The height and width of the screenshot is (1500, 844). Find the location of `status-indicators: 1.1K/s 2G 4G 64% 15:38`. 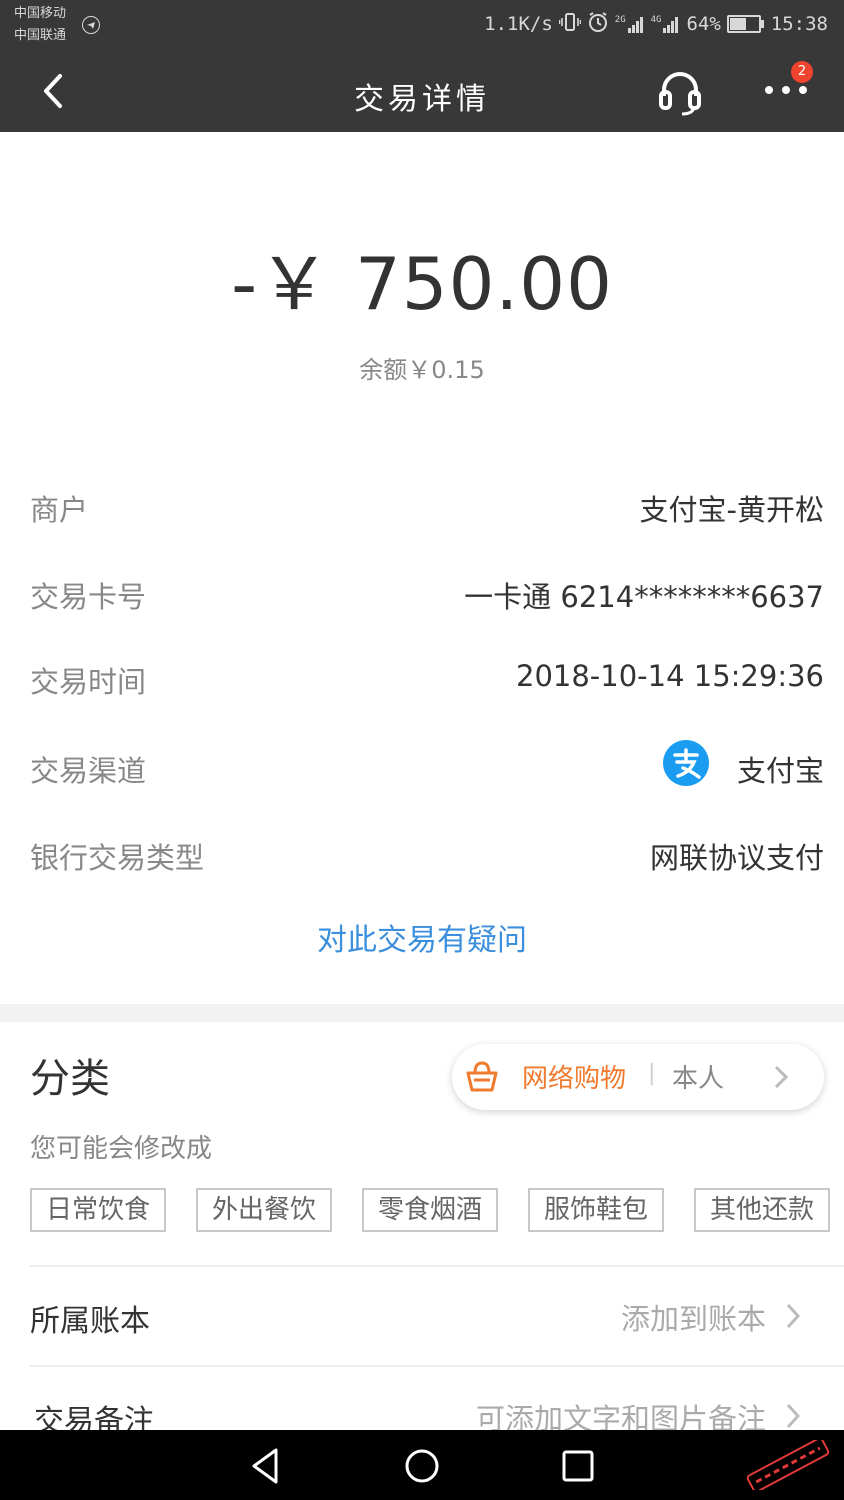

status-indicators: 1.1K/s 2G 4G 64% 15:38 is located at coordinates (656, 24).